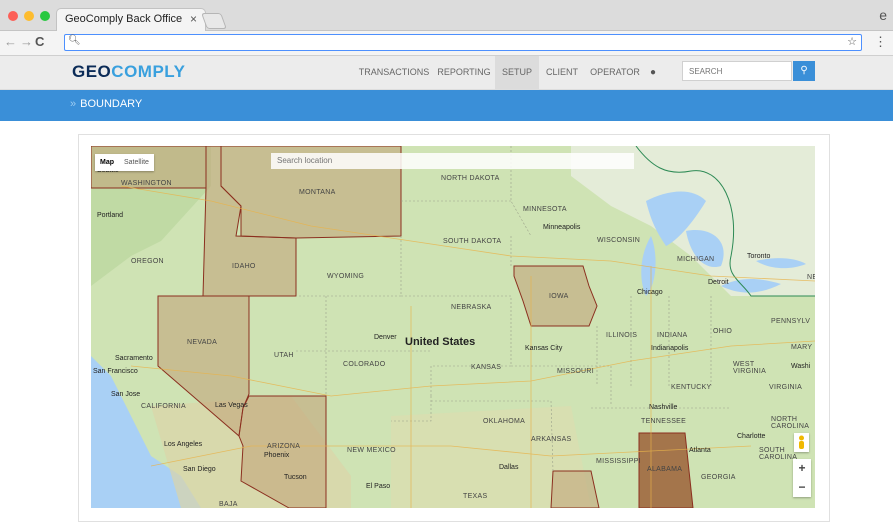  Describe the element at coordinates (317, 192) in the screenshot. I see `label-montana: MONTANA` at that location.